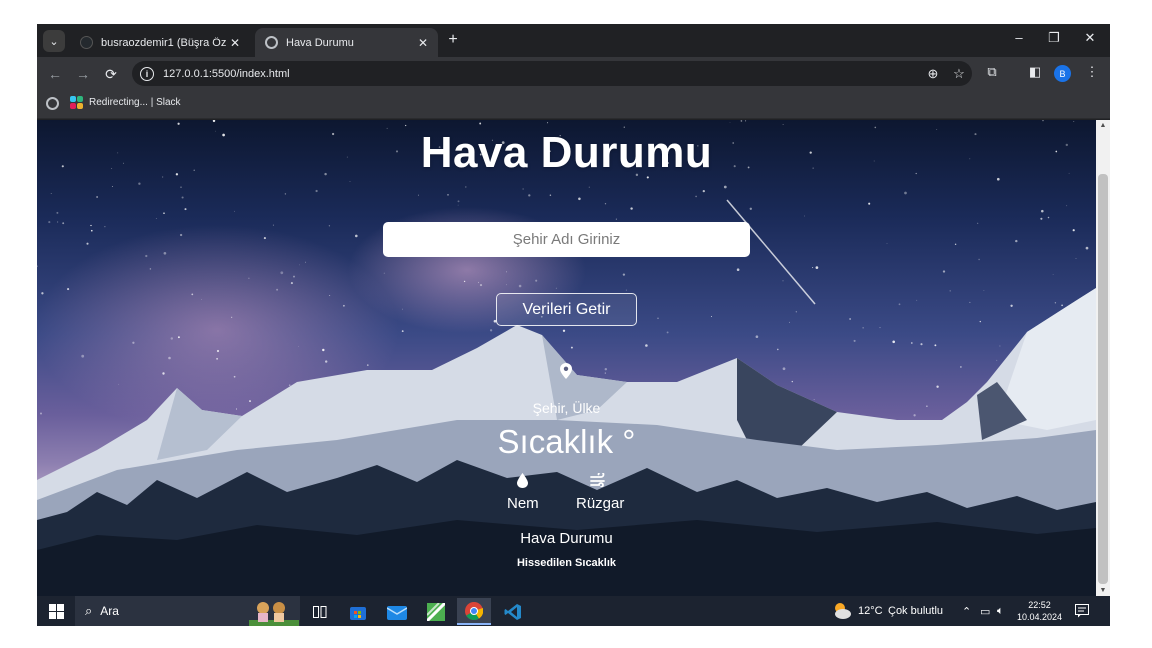  What do you see at coordinates (566, 371) in the screenshot?
I see `location-pin-icon` at bounding box center [566, 371].